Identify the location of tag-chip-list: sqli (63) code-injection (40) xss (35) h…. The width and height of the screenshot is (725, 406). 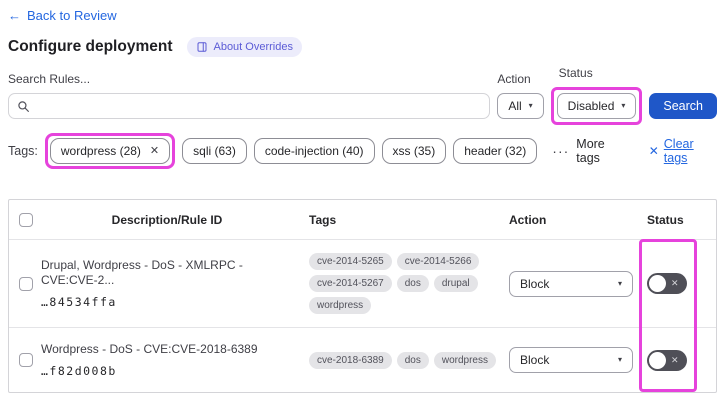
(360, 151).